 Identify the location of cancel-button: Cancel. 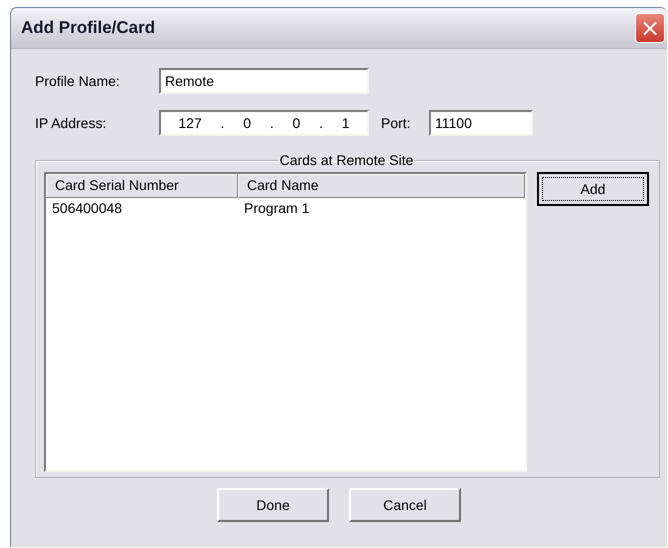
(405, 505).